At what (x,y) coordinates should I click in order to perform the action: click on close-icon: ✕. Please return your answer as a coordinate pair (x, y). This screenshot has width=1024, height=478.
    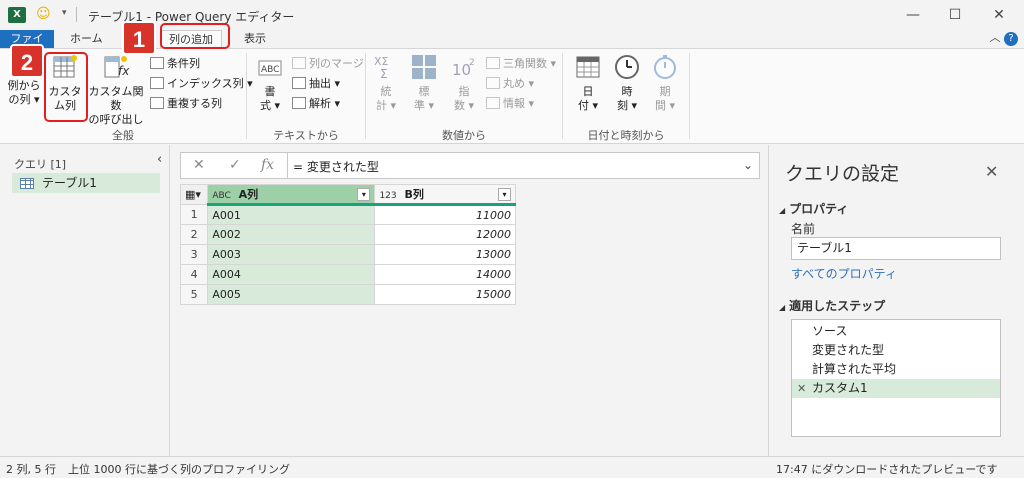
    Looking at the image, I should click on (991, 171).